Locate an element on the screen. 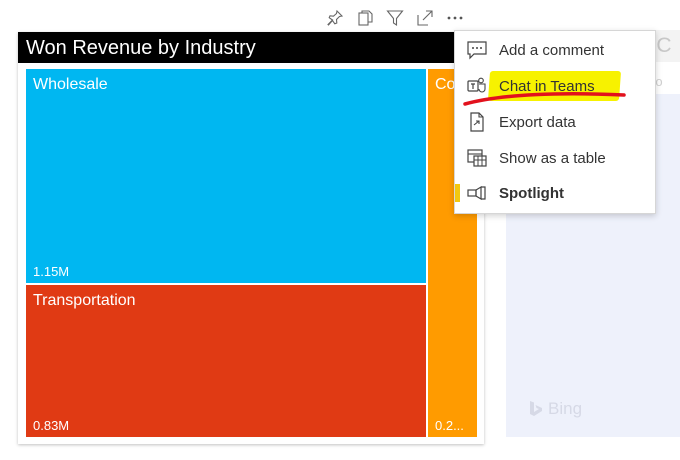 This screenshot has width=680, height=460. pin-icon is located at coordinates (335, 18).